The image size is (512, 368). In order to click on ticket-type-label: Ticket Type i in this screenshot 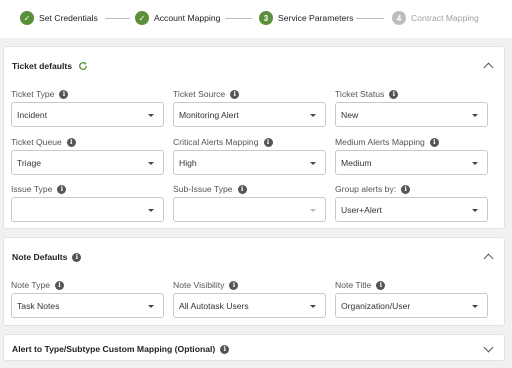, I will do `click(40, 94)`.